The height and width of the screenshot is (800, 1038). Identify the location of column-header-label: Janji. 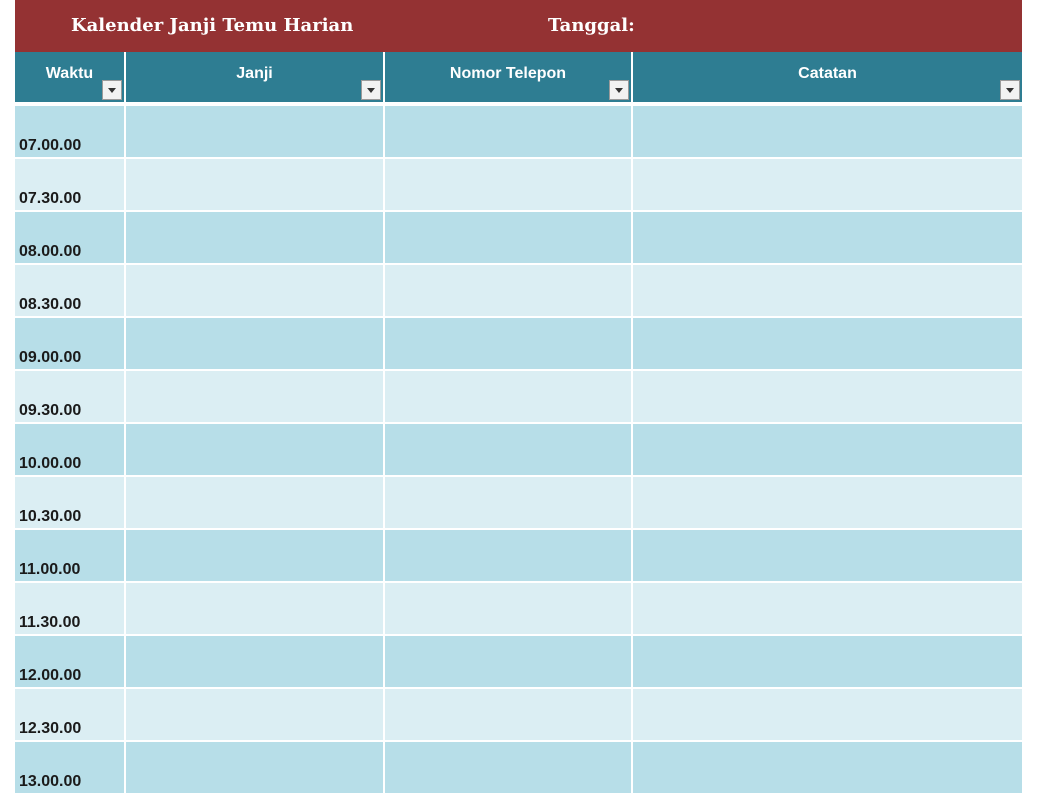
(254, 73).